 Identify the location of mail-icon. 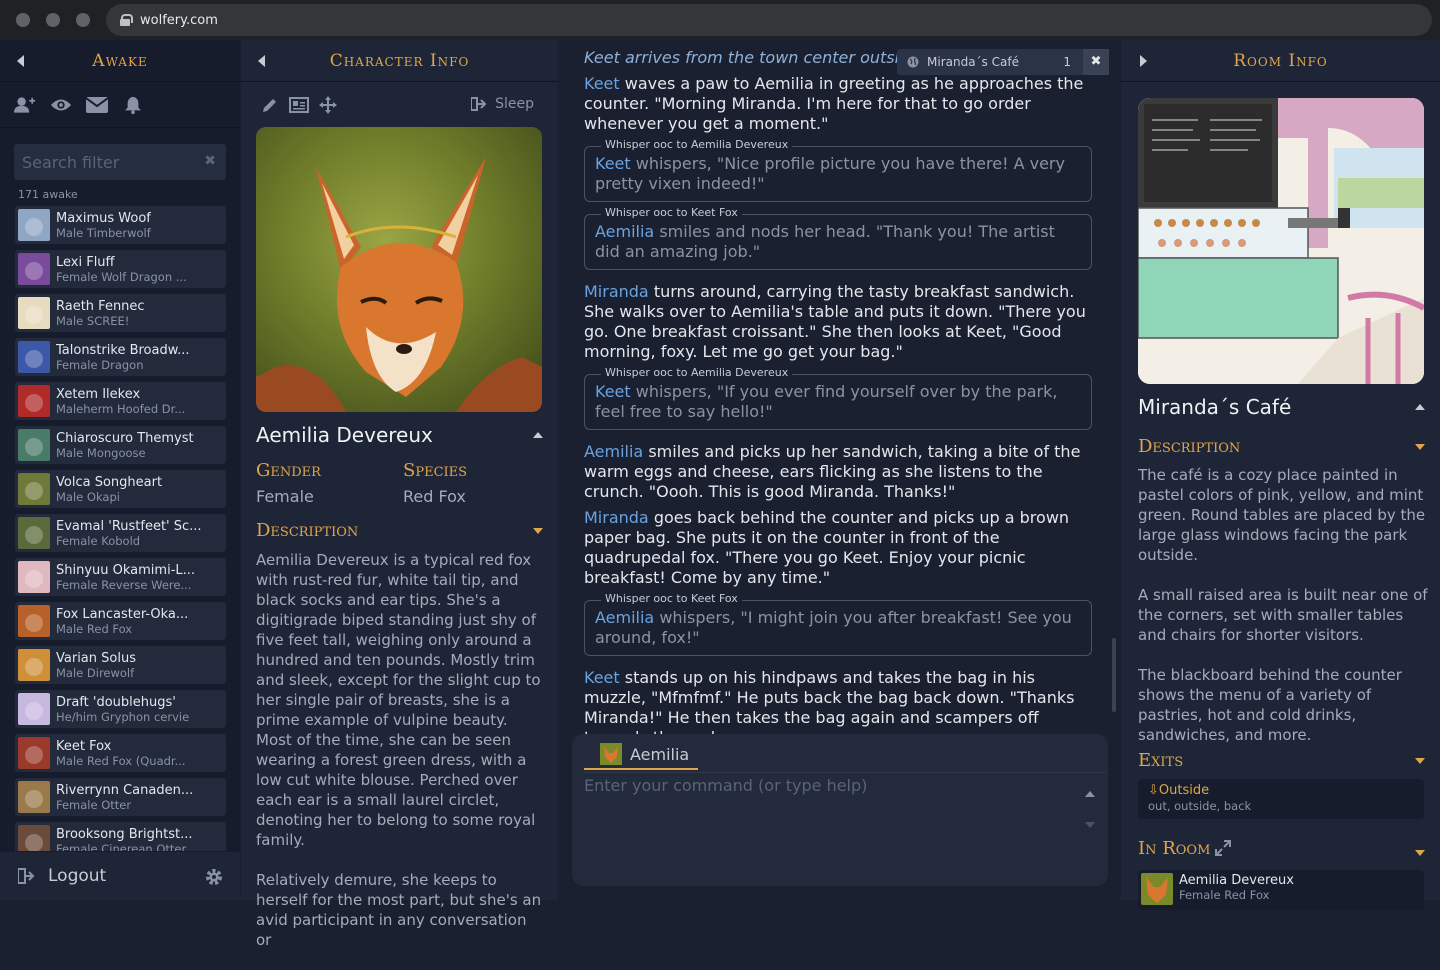
(97, 105).